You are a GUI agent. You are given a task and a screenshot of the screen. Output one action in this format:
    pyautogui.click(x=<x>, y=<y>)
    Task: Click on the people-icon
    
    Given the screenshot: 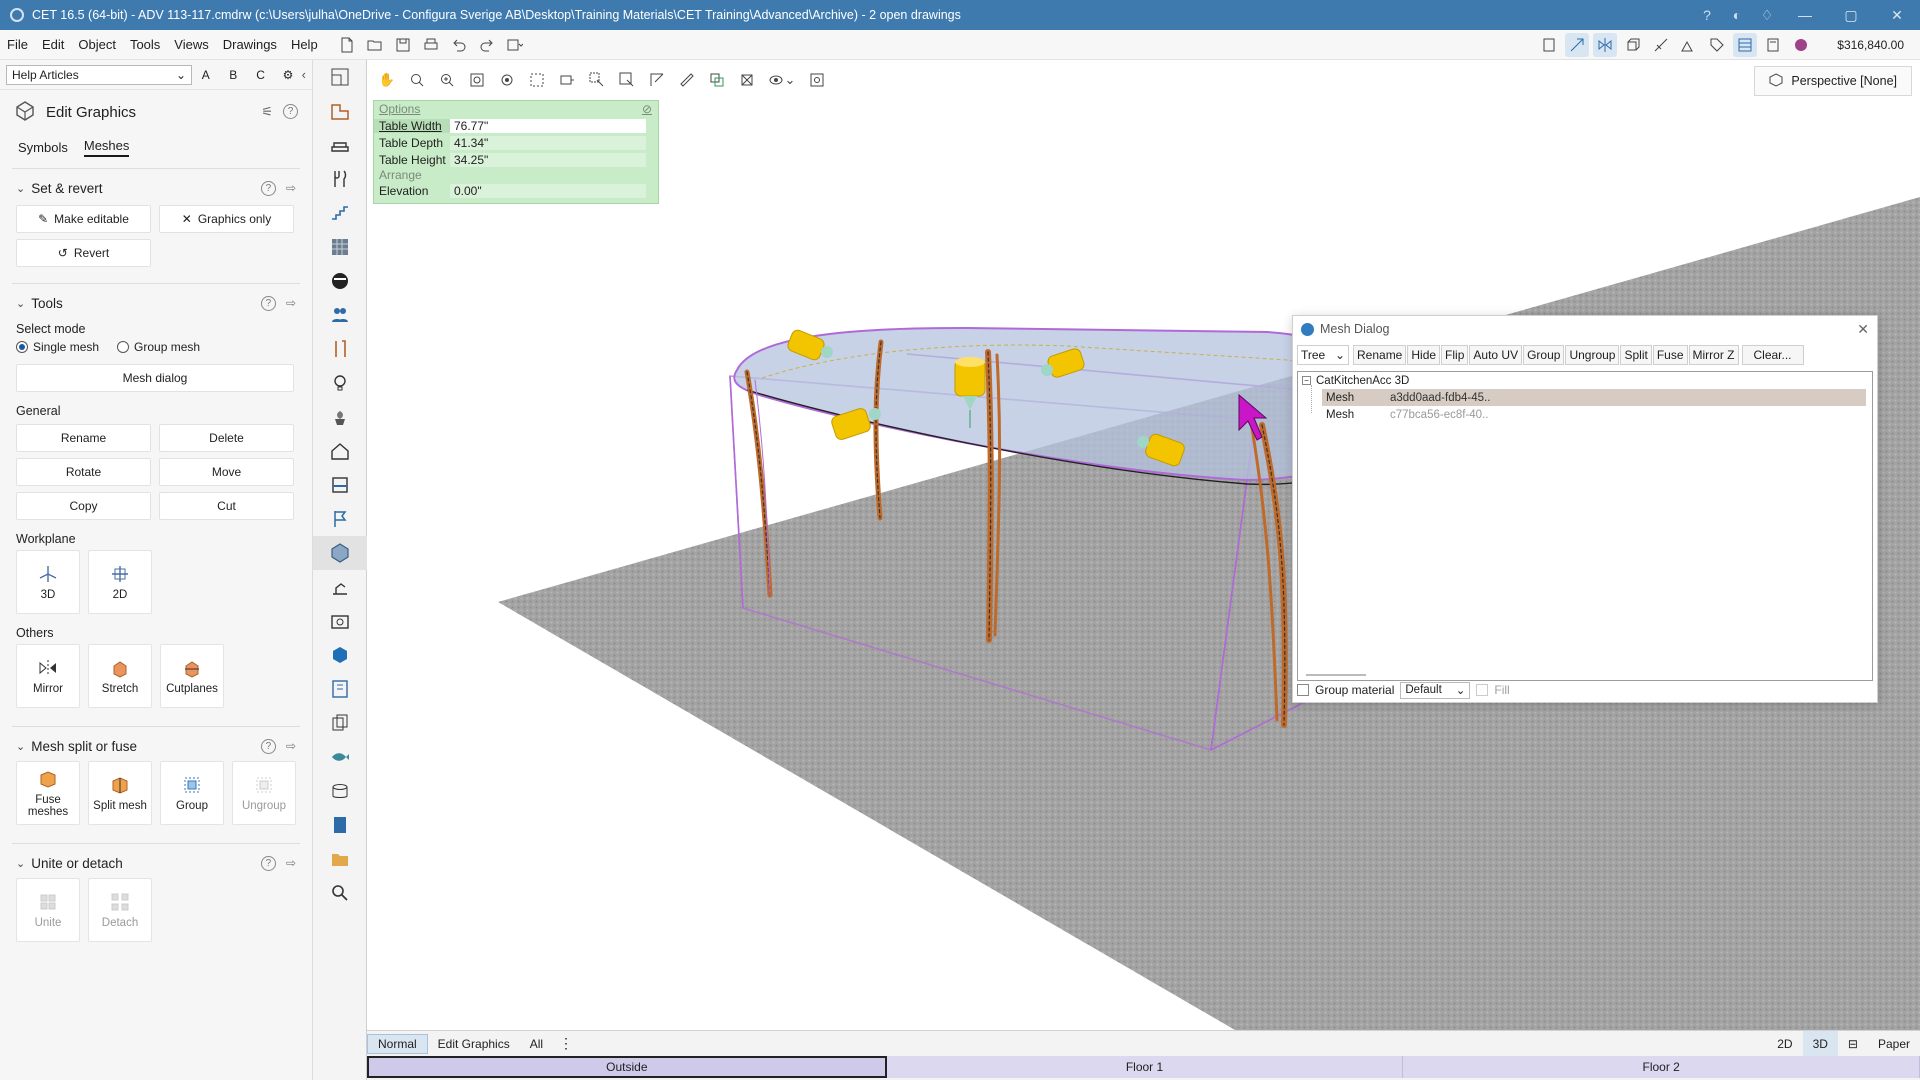 What is the action you would take?
    pyautogui.click(x=340, y=315)
    